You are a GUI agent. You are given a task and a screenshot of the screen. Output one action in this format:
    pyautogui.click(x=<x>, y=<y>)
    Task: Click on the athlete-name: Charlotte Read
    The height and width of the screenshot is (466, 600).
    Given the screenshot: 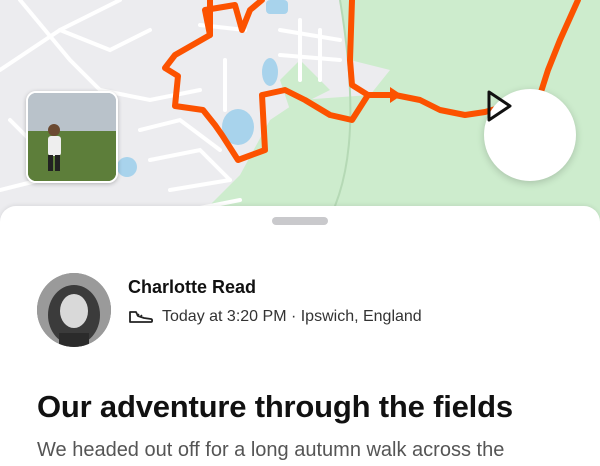 What is the action you would take?
    pyautogui.click(x=192, y=287)
    